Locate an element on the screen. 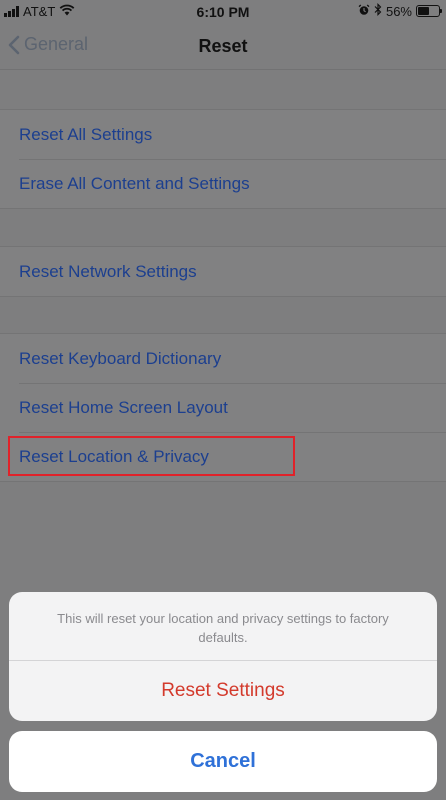 Image resolution: width=446 pixels, height=800 pixels. page-title: Reset is located at coordinates (223, 46).